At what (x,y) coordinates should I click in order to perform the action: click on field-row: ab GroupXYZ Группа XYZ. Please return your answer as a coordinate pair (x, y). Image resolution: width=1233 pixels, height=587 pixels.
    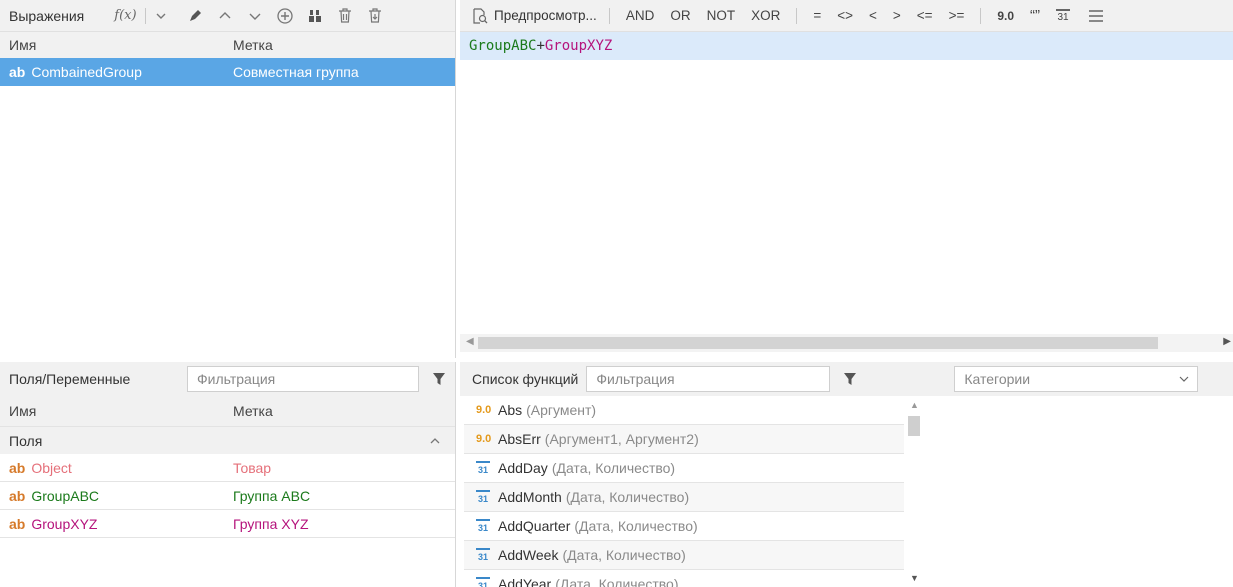
    Looking at the image, I should click on (227, 524).